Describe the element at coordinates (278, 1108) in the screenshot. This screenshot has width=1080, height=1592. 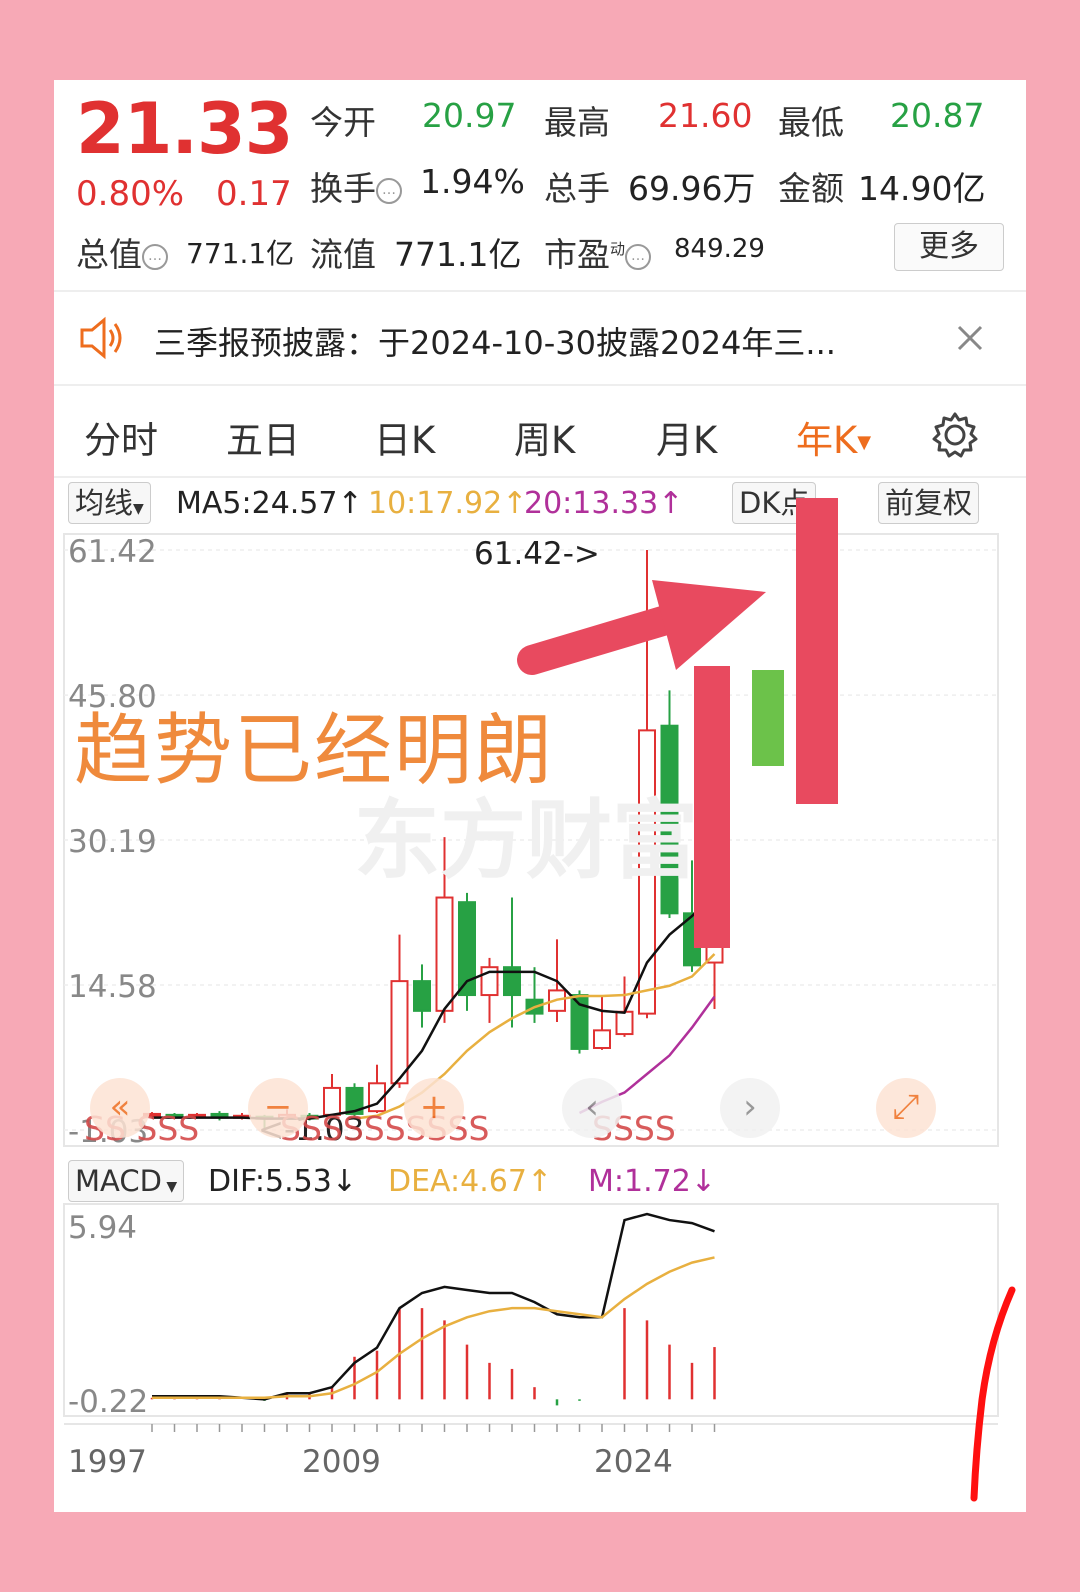
I see `zoom-out-button: −` at that location.